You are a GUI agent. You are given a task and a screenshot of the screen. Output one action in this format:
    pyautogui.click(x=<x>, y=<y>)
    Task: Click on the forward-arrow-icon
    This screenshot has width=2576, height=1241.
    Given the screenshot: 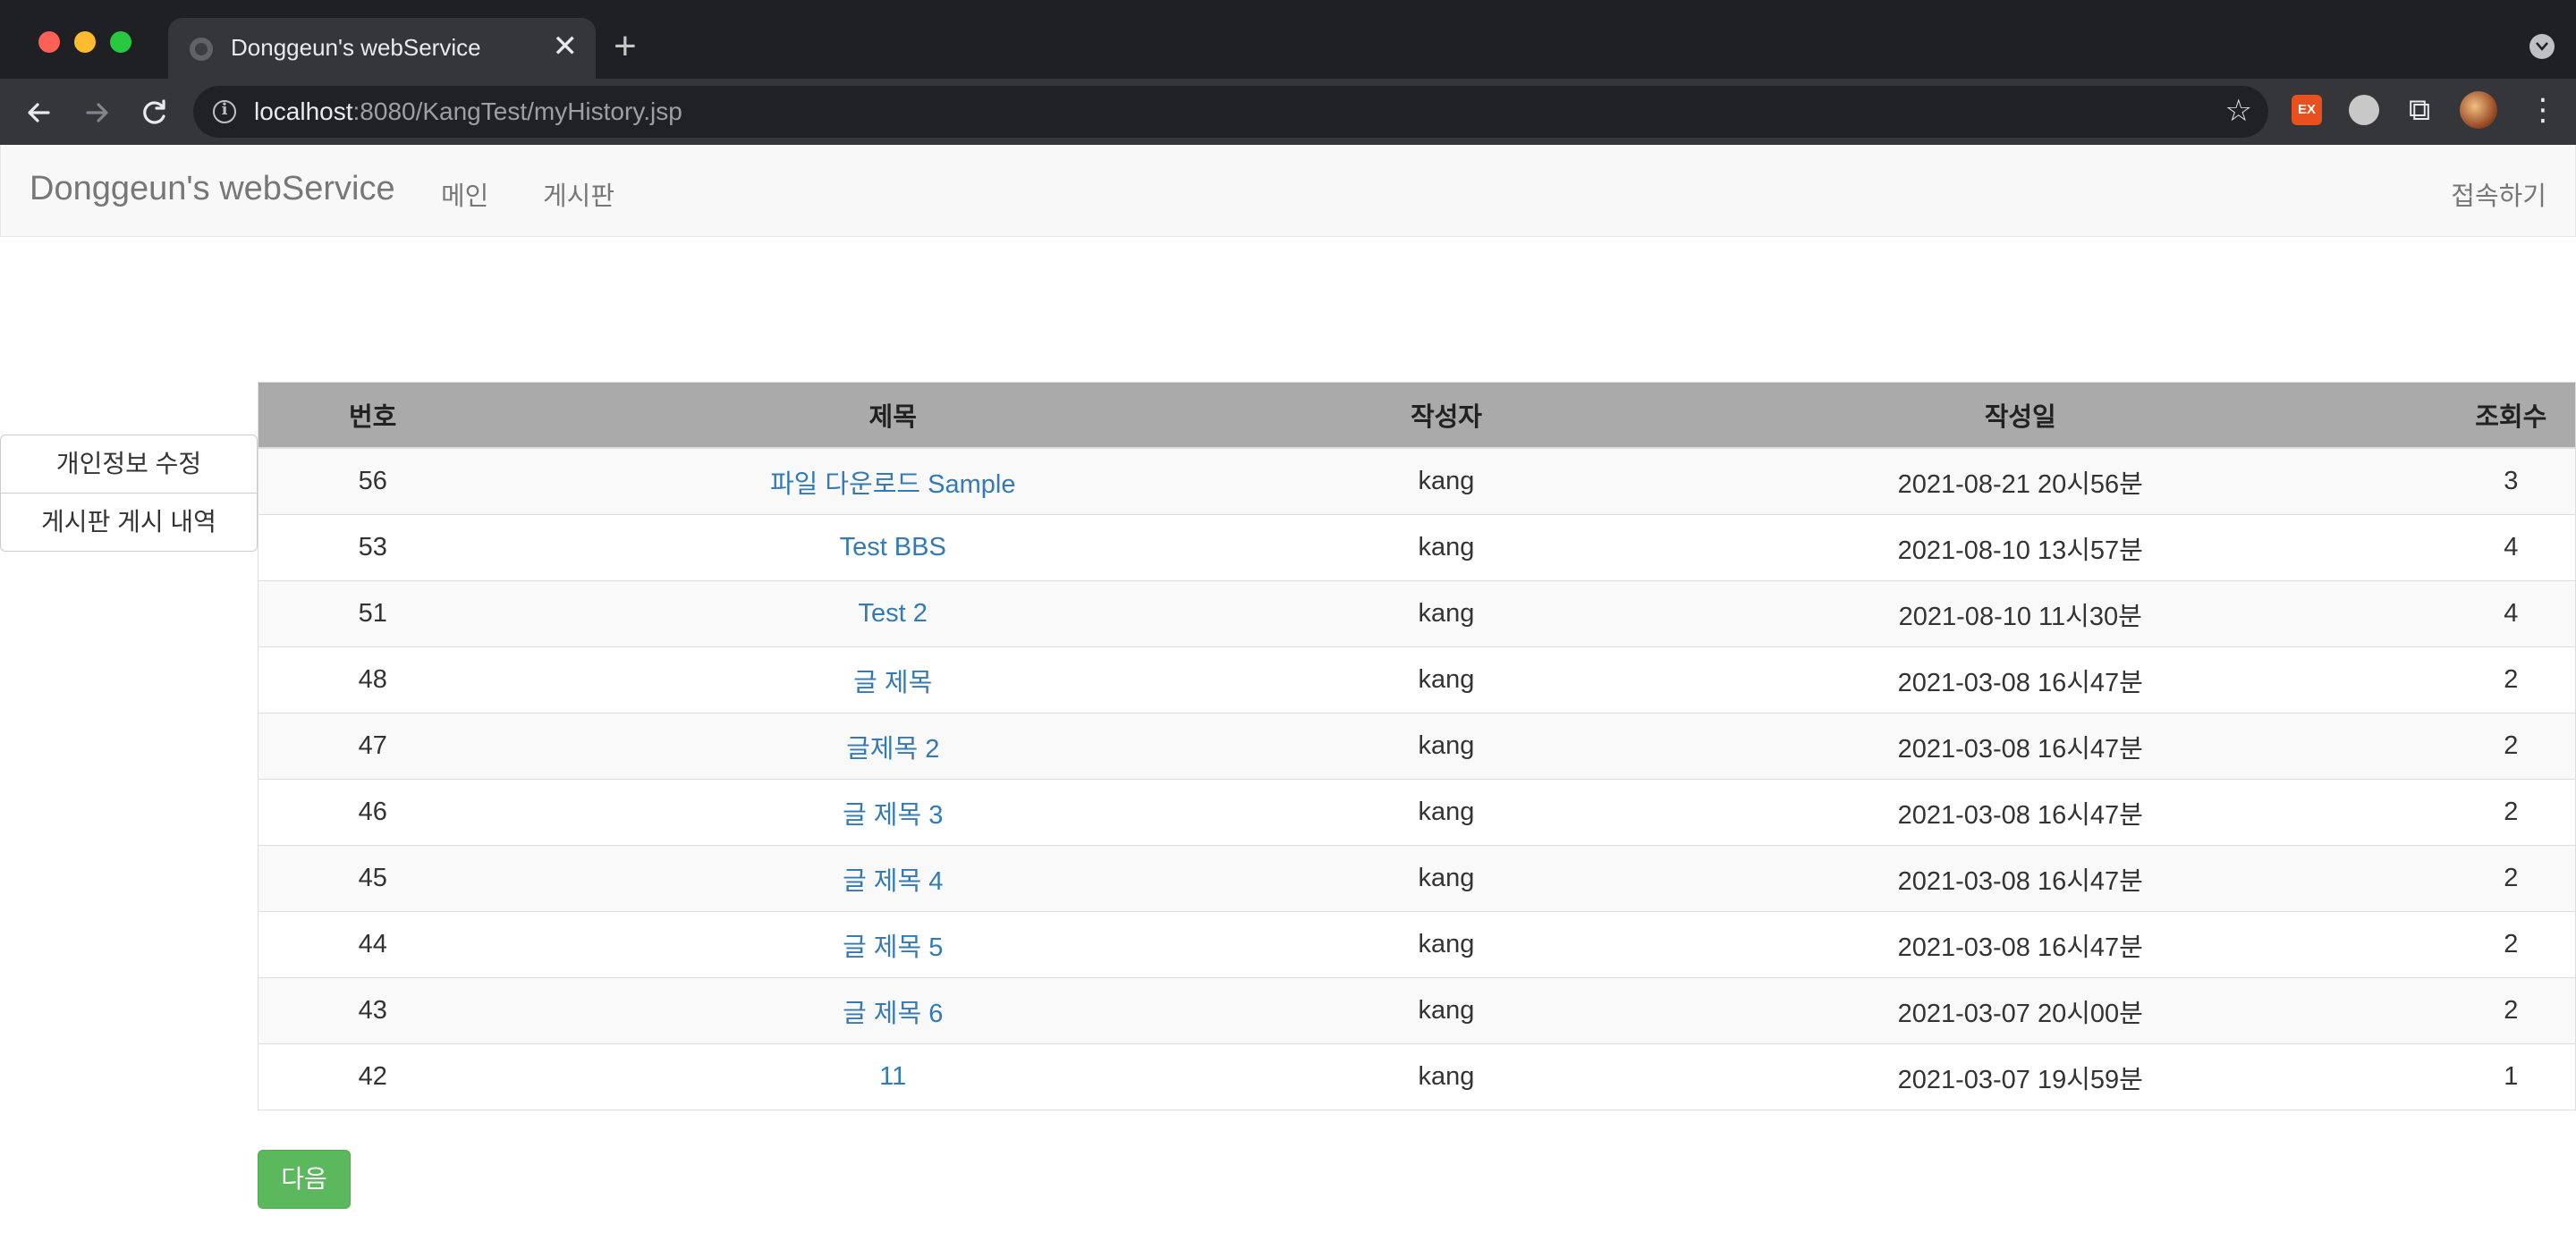 What is the action you would take?
    pyautogui.click(x=96, y=113)
    